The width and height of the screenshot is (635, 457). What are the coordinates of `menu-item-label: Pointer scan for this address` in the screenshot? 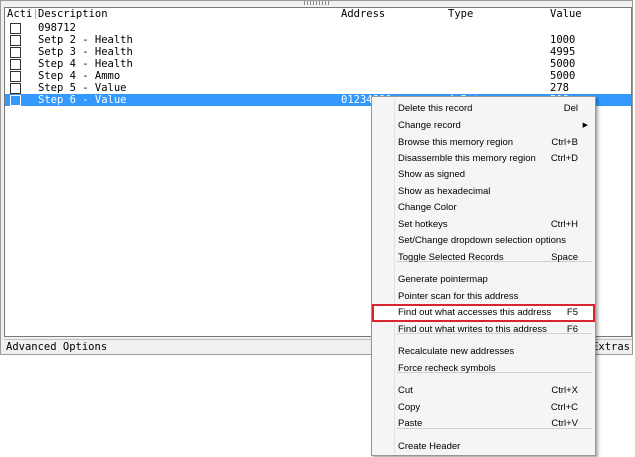 It's located at (458, 296).